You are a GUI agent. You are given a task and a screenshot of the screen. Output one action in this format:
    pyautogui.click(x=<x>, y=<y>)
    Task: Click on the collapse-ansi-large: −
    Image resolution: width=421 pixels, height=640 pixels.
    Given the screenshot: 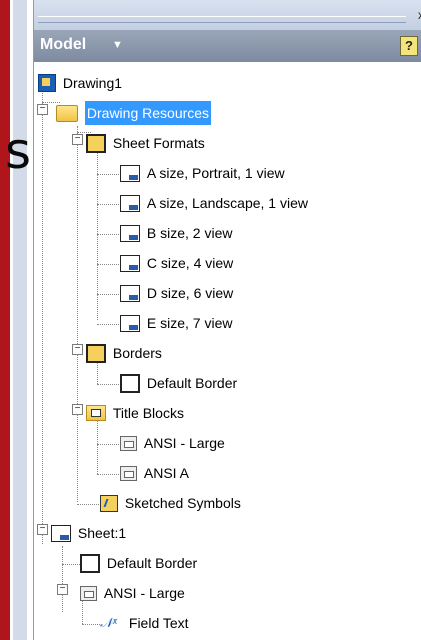 What is the action you would take?
    pyautogui.click(x=62, y=589)
    